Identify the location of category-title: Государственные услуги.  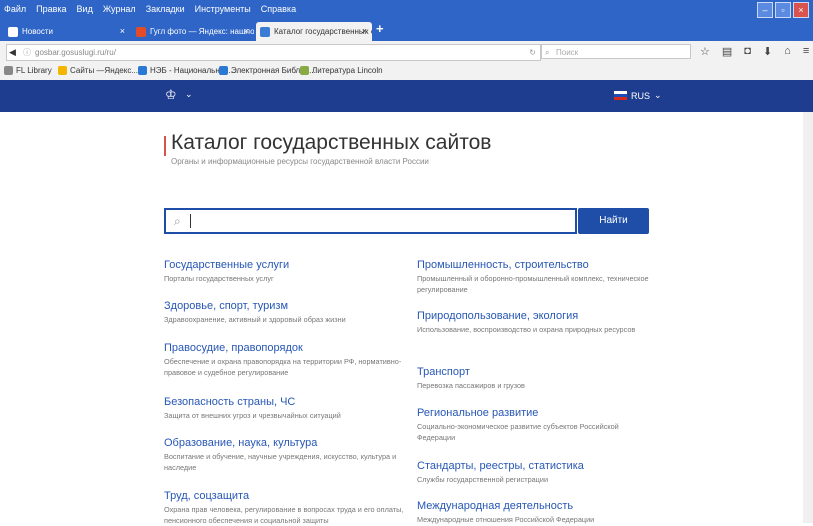
(284, 265).